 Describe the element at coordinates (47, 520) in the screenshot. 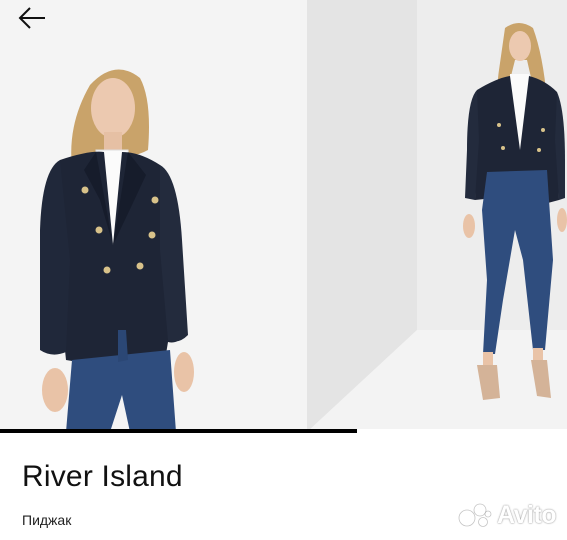

I see `product-category: Пиджак` at that location.